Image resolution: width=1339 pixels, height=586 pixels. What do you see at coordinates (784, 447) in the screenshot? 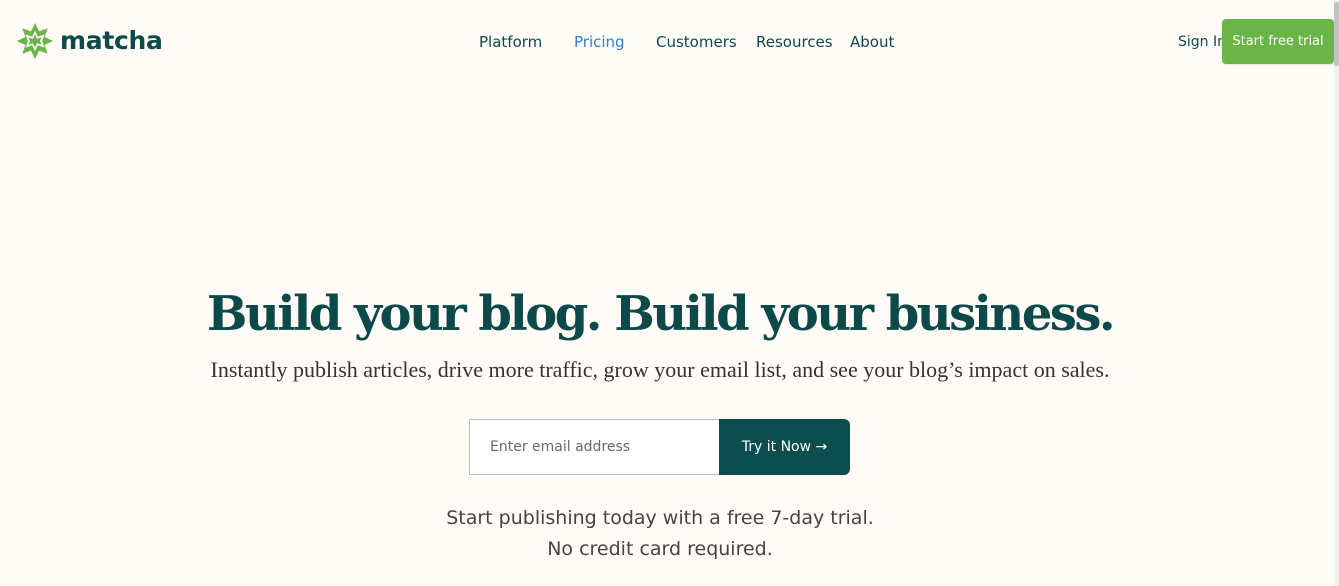
I see `try-it-now-button: Try it Now →` at bounding box center [784, 447].